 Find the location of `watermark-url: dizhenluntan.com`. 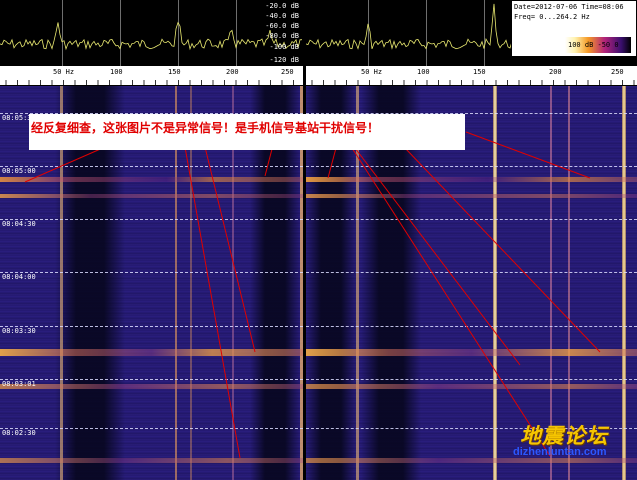

watermark-url: dizhenluntan.com is located at coordinates (560, 452).